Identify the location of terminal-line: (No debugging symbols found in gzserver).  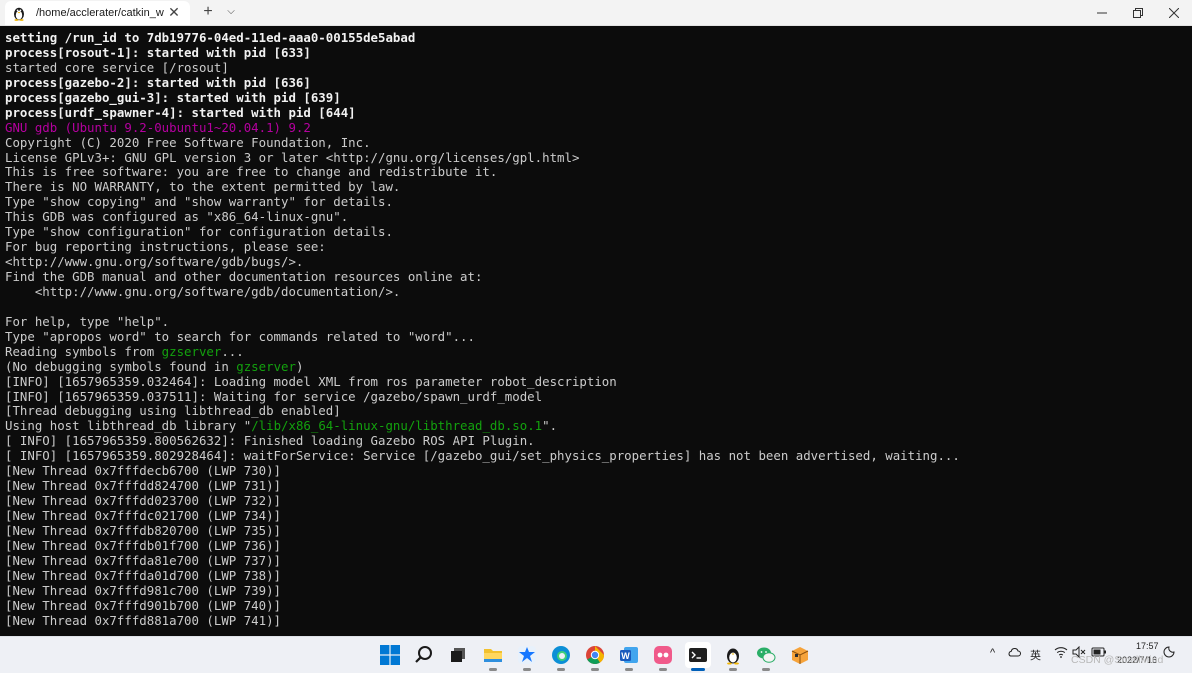
(595, 366).